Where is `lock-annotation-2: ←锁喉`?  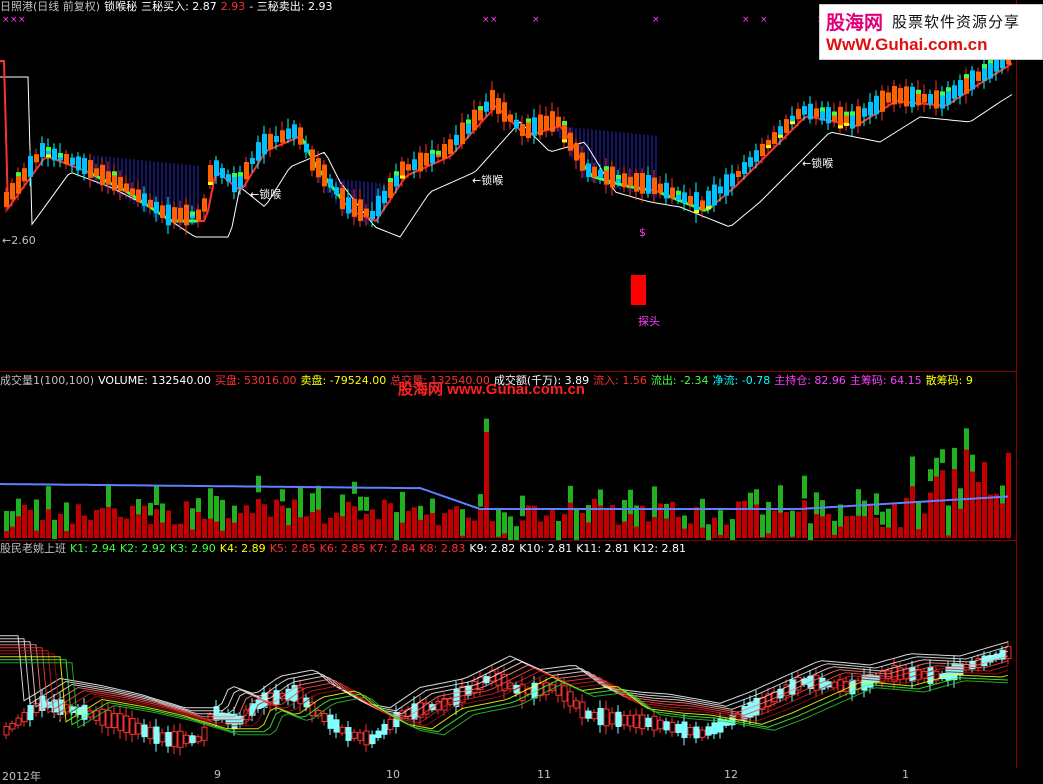 lock-annotation-2: ←锁喉 is located at coordinates (488, 180).